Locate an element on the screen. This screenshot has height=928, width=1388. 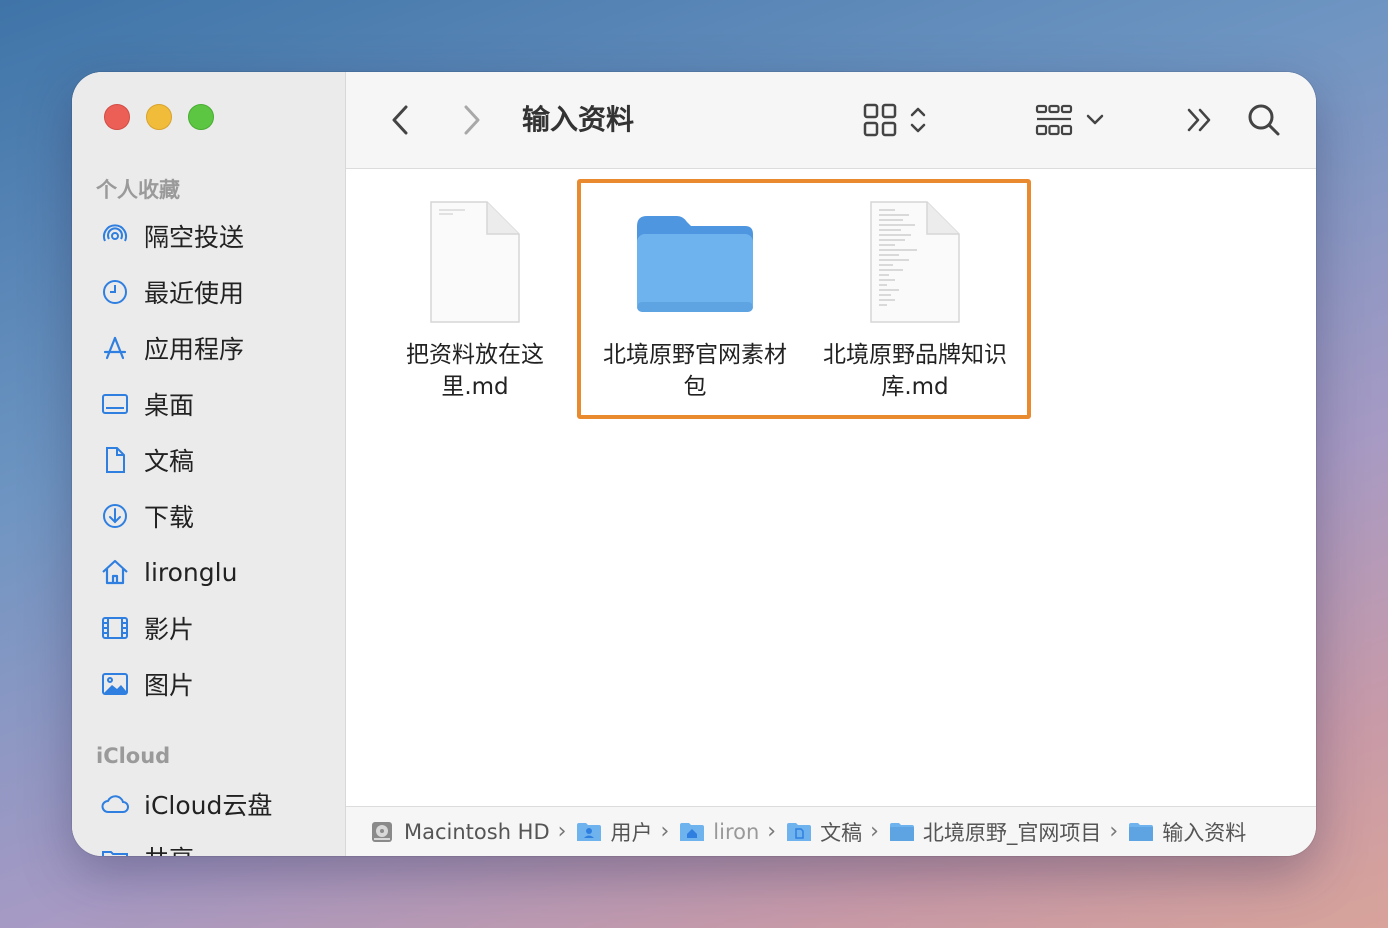
path-crumb-project: 北境原野_官网项目 is located at coordinates (995, 832).